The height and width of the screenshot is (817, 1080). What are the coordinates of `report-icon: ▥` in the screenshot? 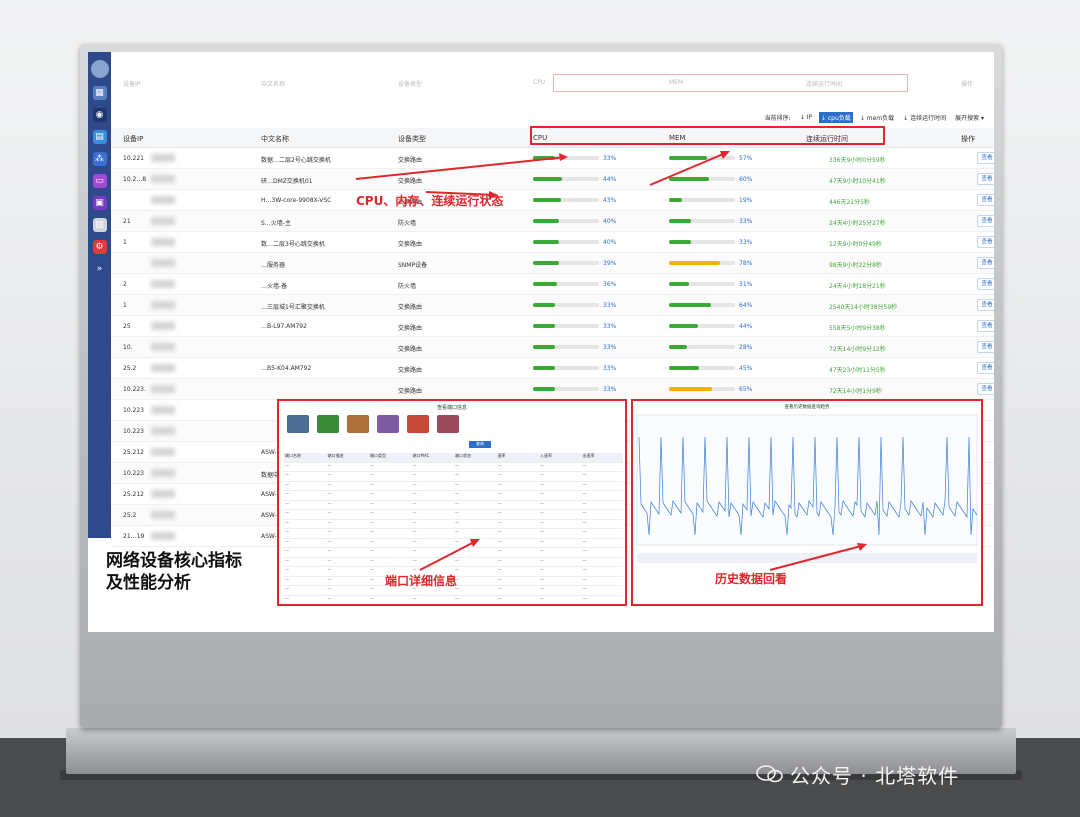 It's located at (99, 225).